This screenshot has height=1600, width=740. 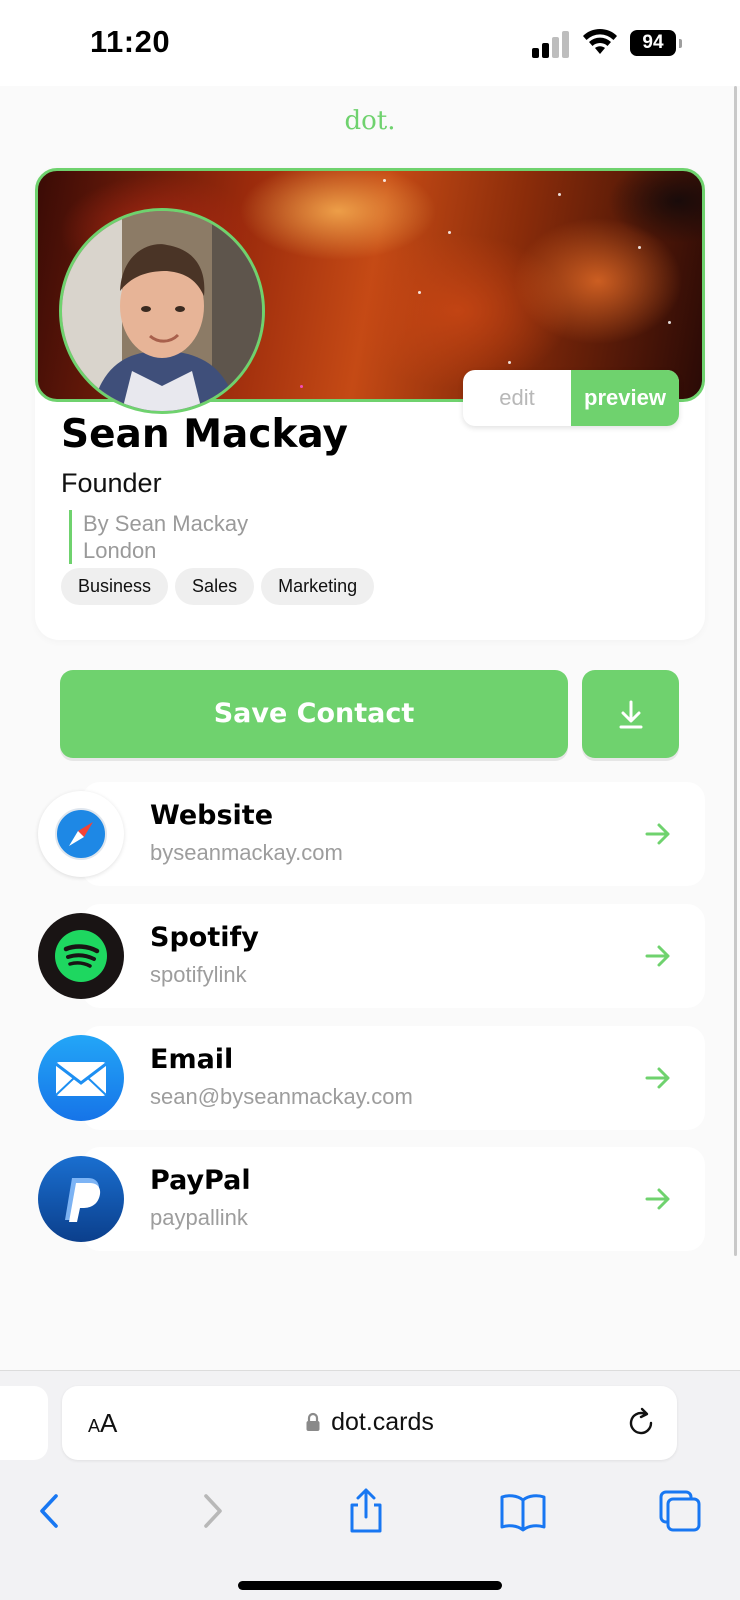 What do you see at coordinates (130, 41) in the screenshot?
I see `status-time: 11:20` at bounding box center [130, 41].